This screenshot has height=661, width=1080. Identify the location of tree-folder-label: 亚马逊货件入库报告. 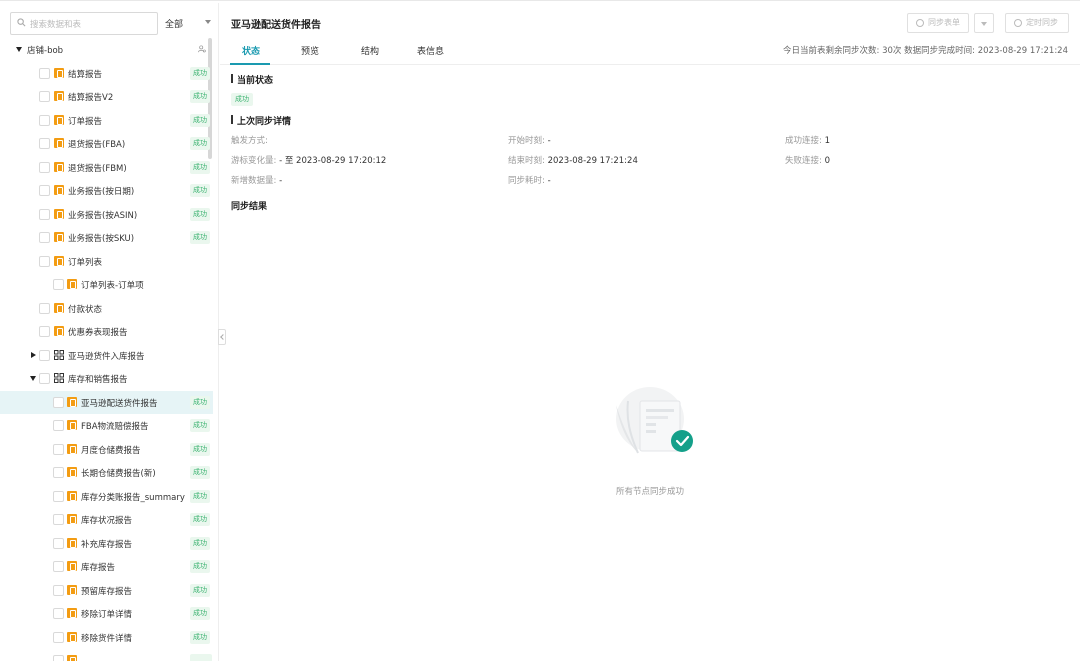
(106, 357).